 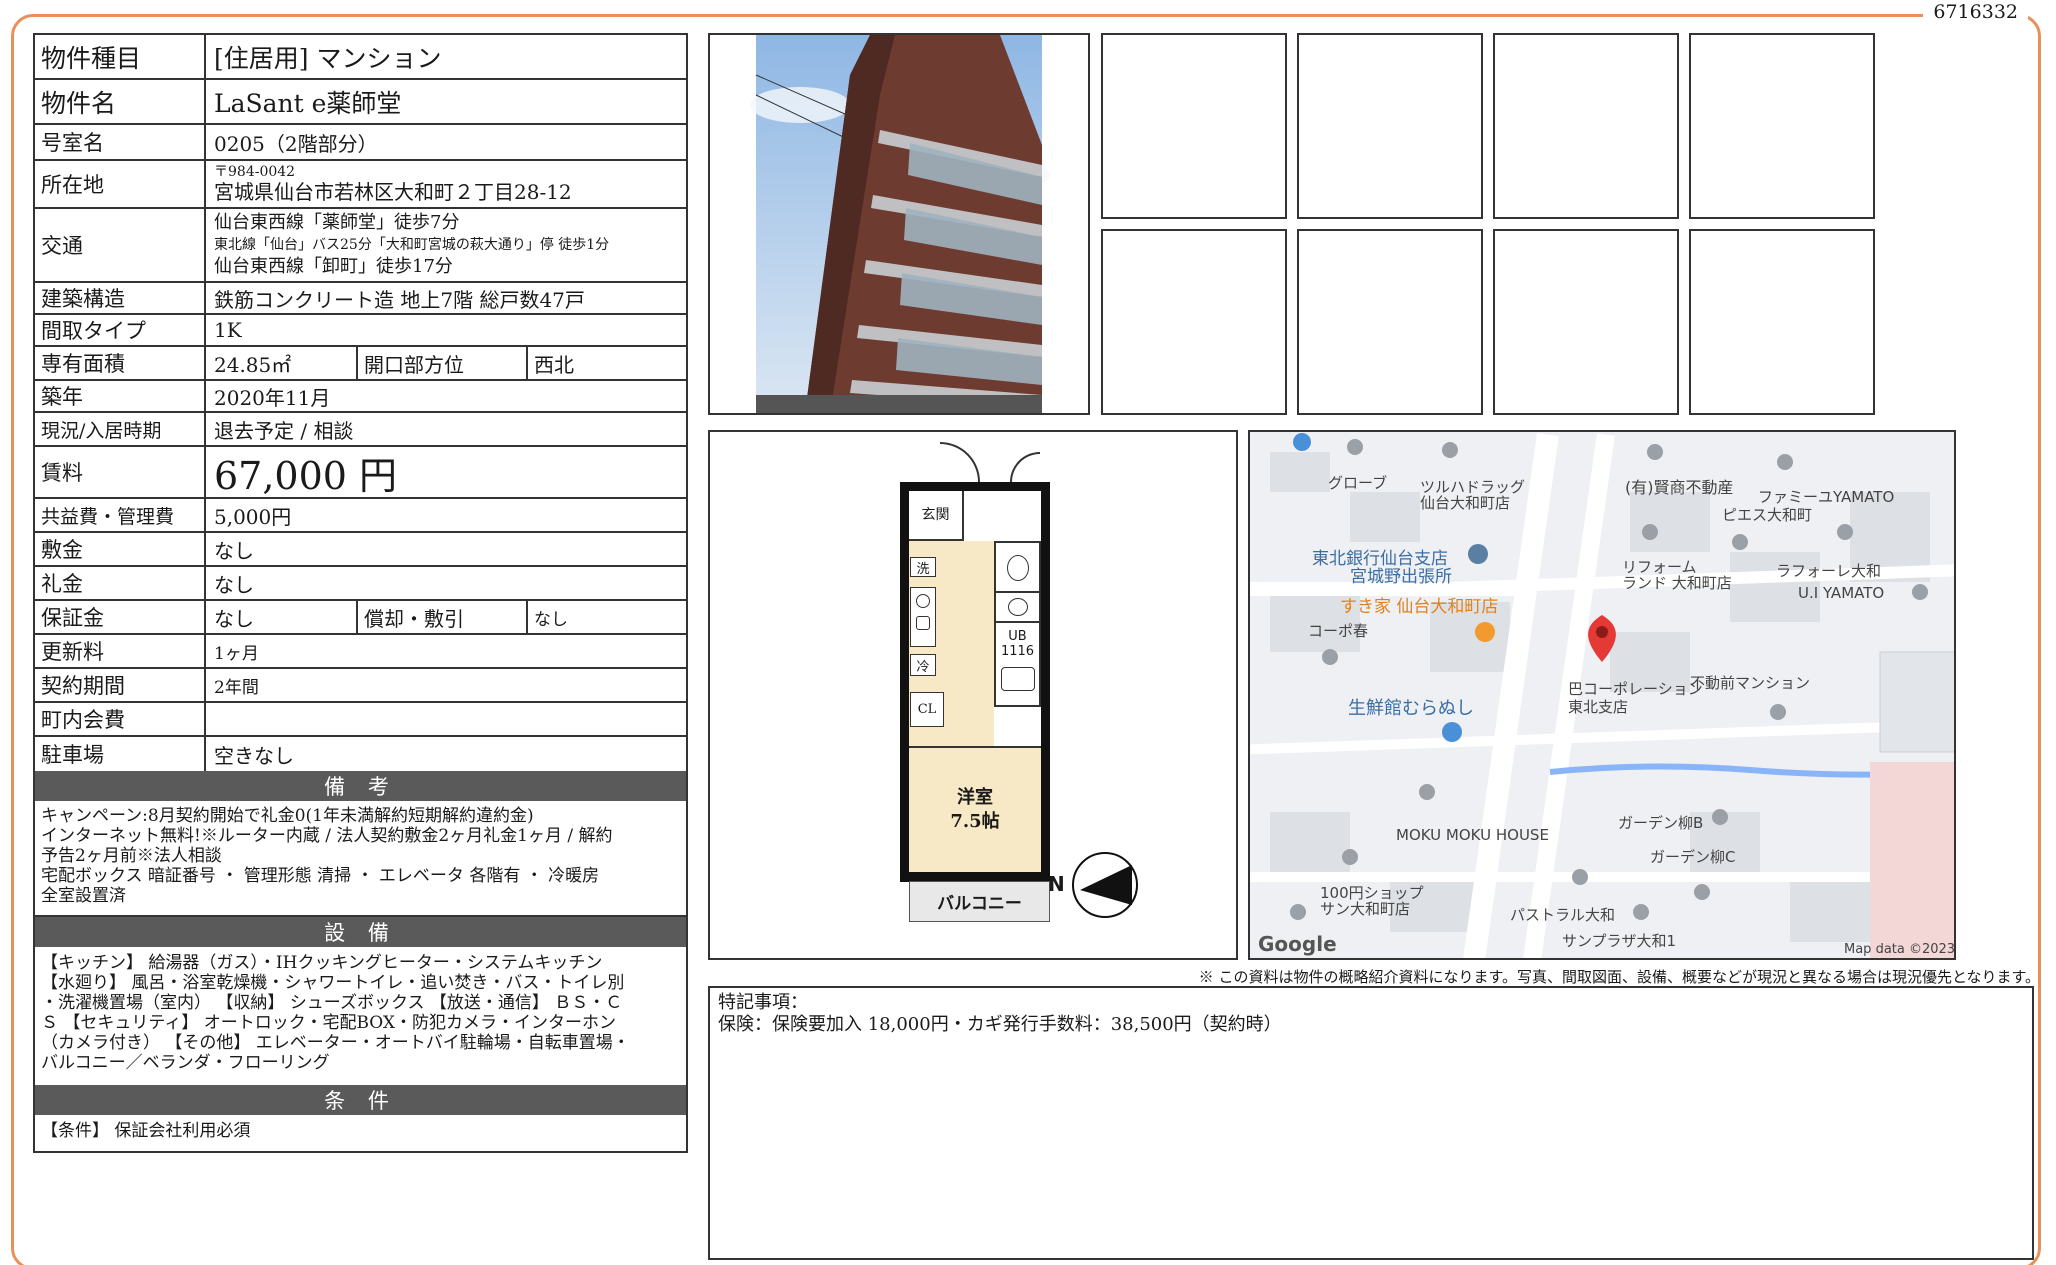 I want to click on area-value: 24.85㎡, so click(x=253, y=364).